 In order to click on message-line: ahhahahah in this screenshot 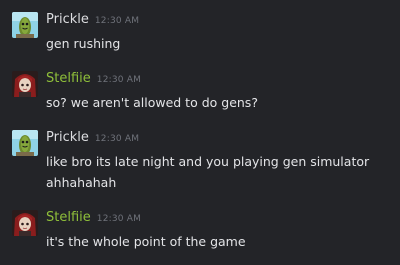, I will do `click(81, 182)`.